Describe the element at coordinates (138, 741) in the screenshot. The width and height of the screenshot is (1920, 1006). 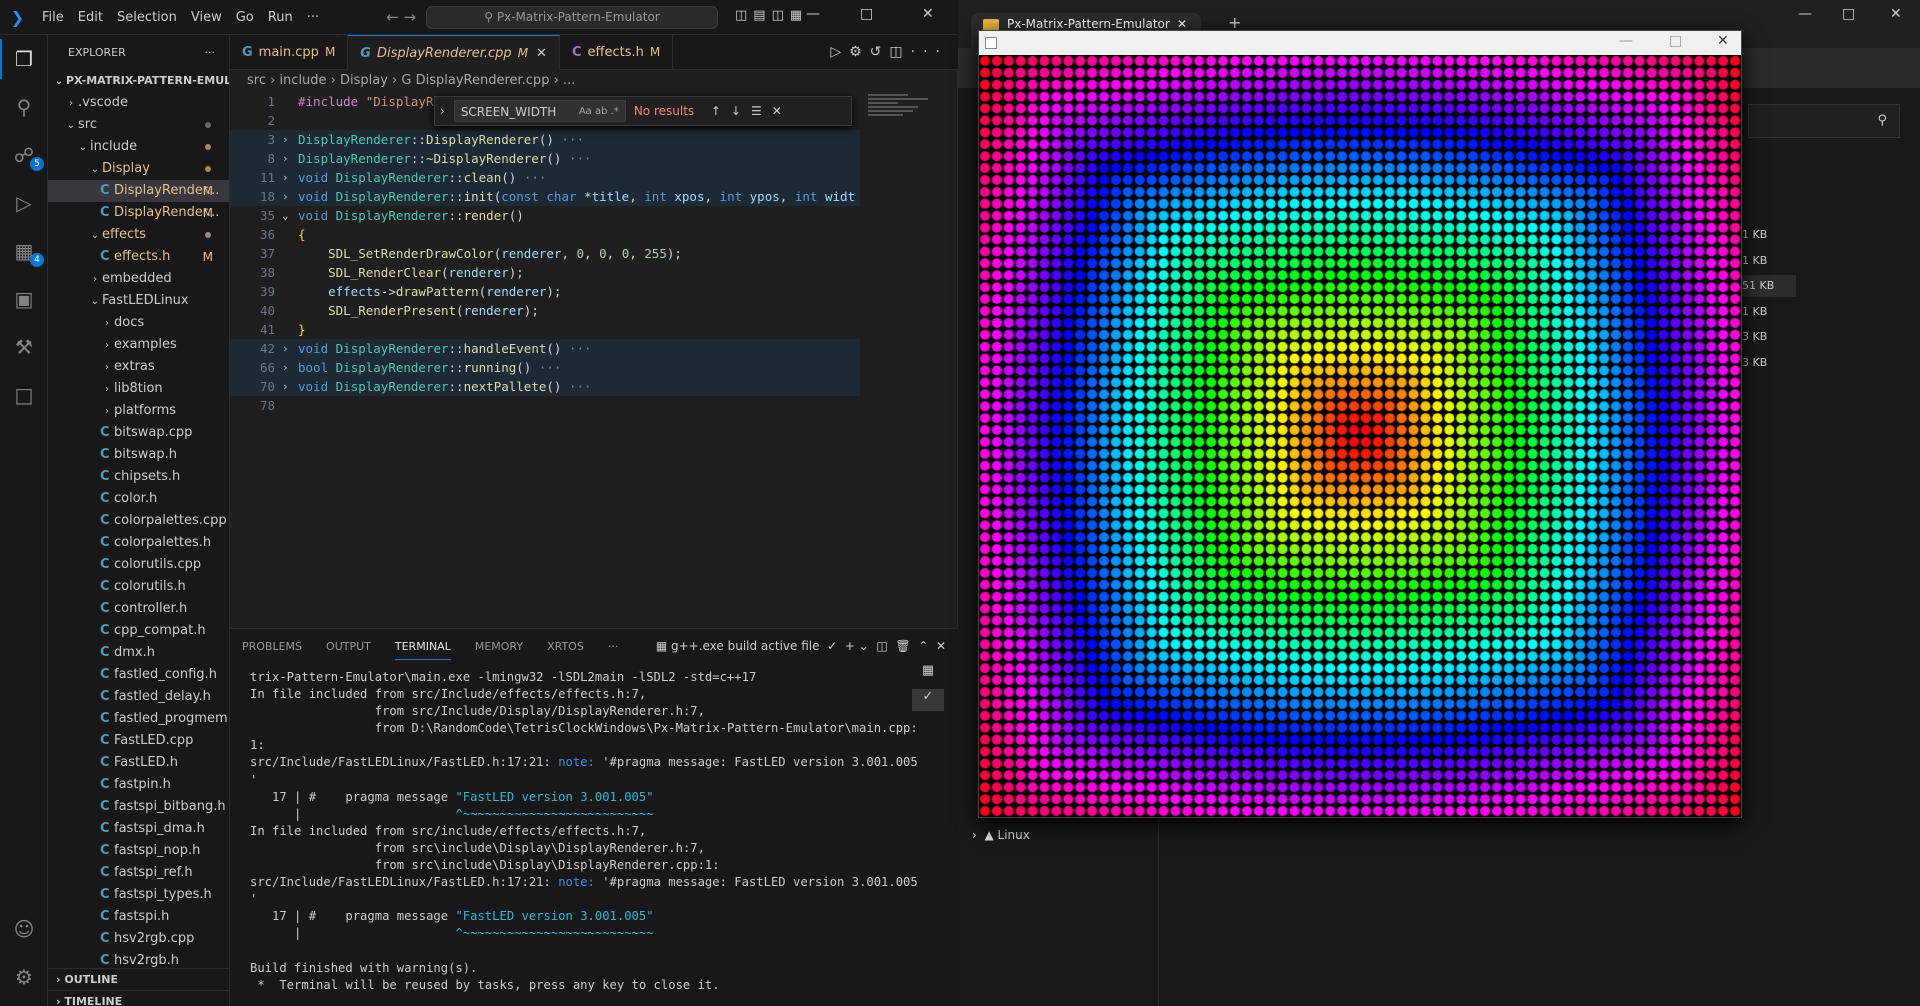
I see `file-item: C FastLED.cpp` at that location.